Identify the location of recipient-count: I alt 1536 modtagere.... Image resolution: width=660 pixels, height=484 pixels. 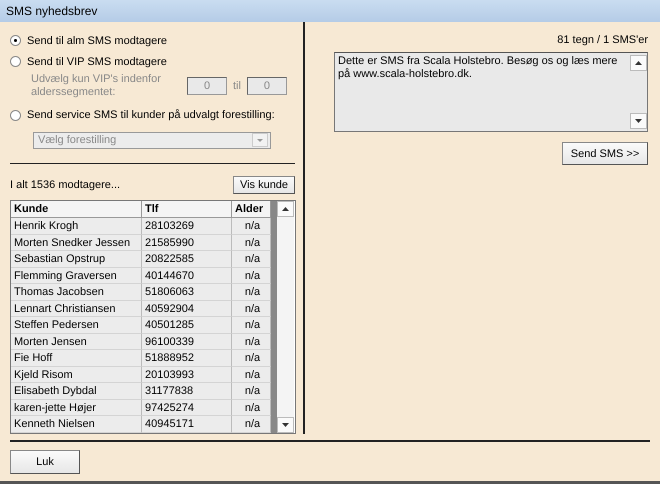
(65, 185).